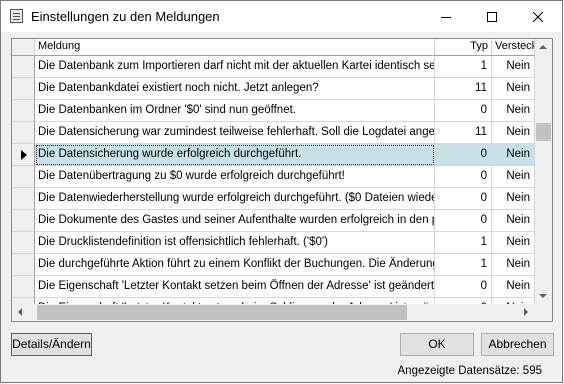  Describe the element at coordinates (222, 312) in the screenshot. I see `horizontal-scroll-thumb` at that location.